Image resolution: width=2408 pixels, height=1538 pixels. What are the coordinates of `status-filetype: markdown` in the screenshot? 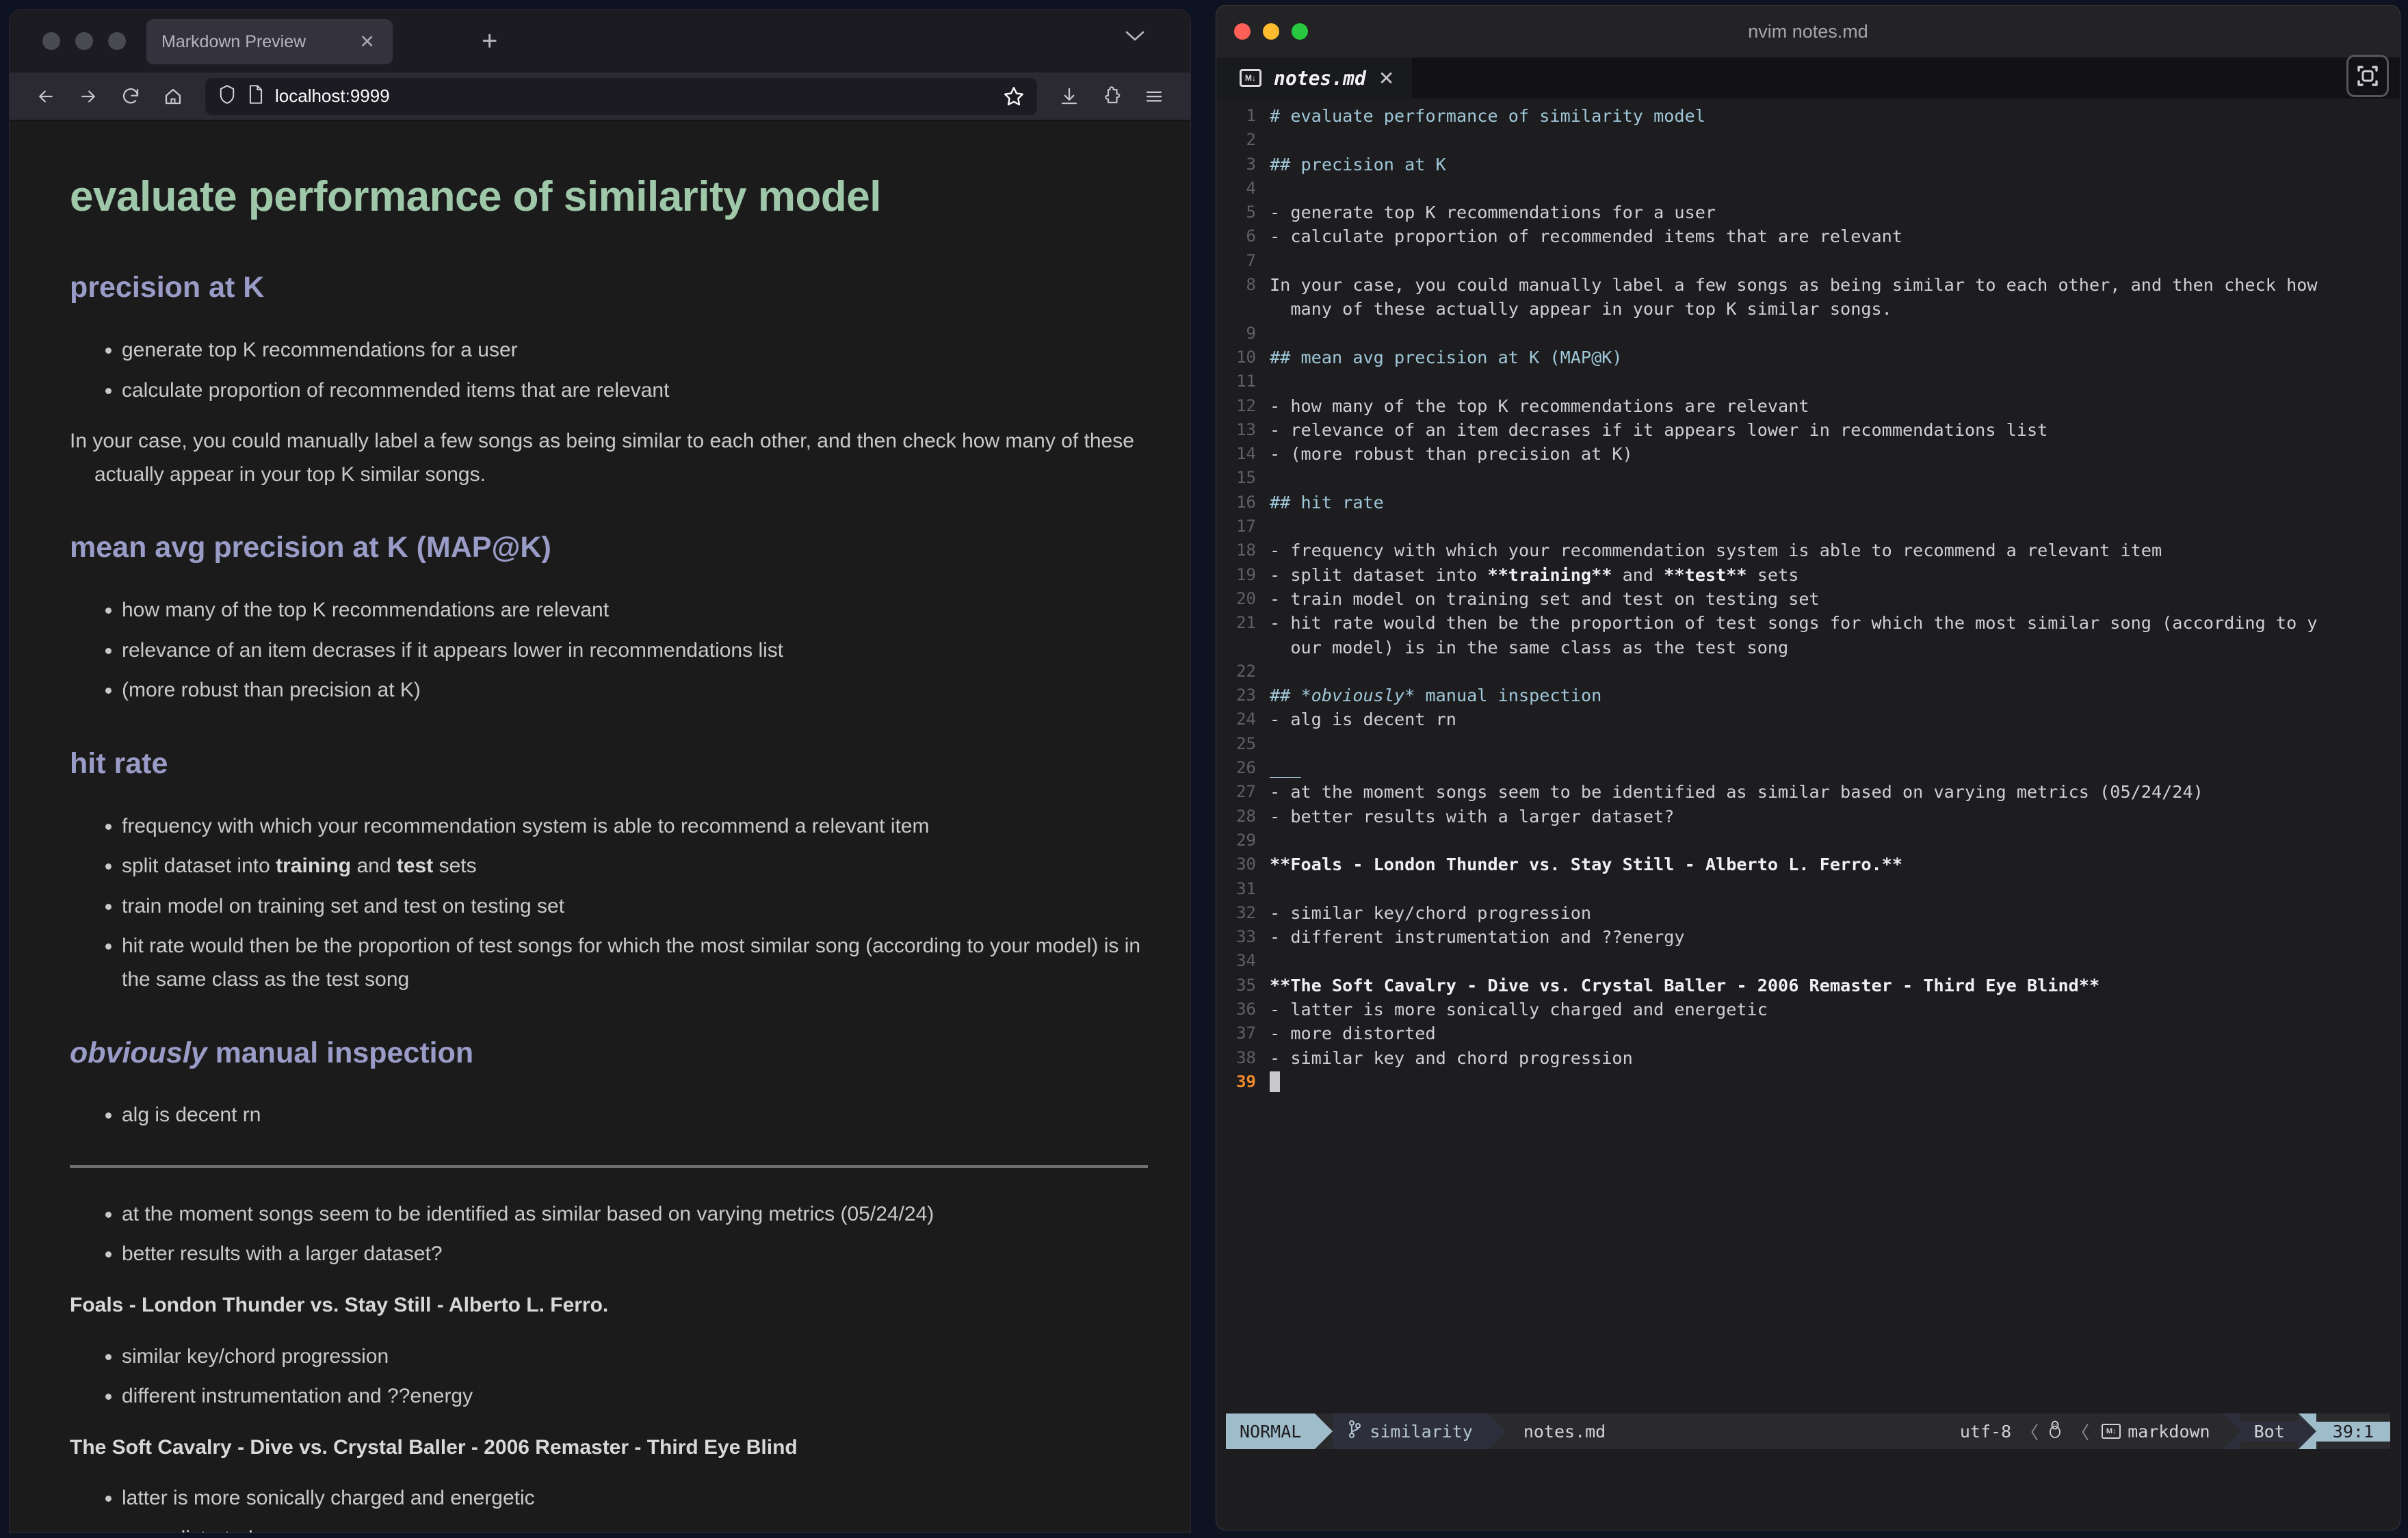 It's located at (2169, 1432).